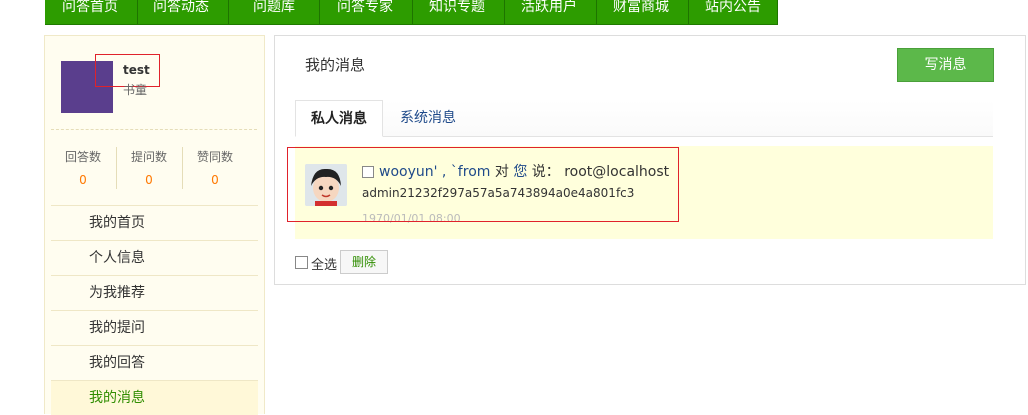  Describe the element at coordinates (214, 157) in the screenshot. I see `stat-label: 赞同数` at that location.